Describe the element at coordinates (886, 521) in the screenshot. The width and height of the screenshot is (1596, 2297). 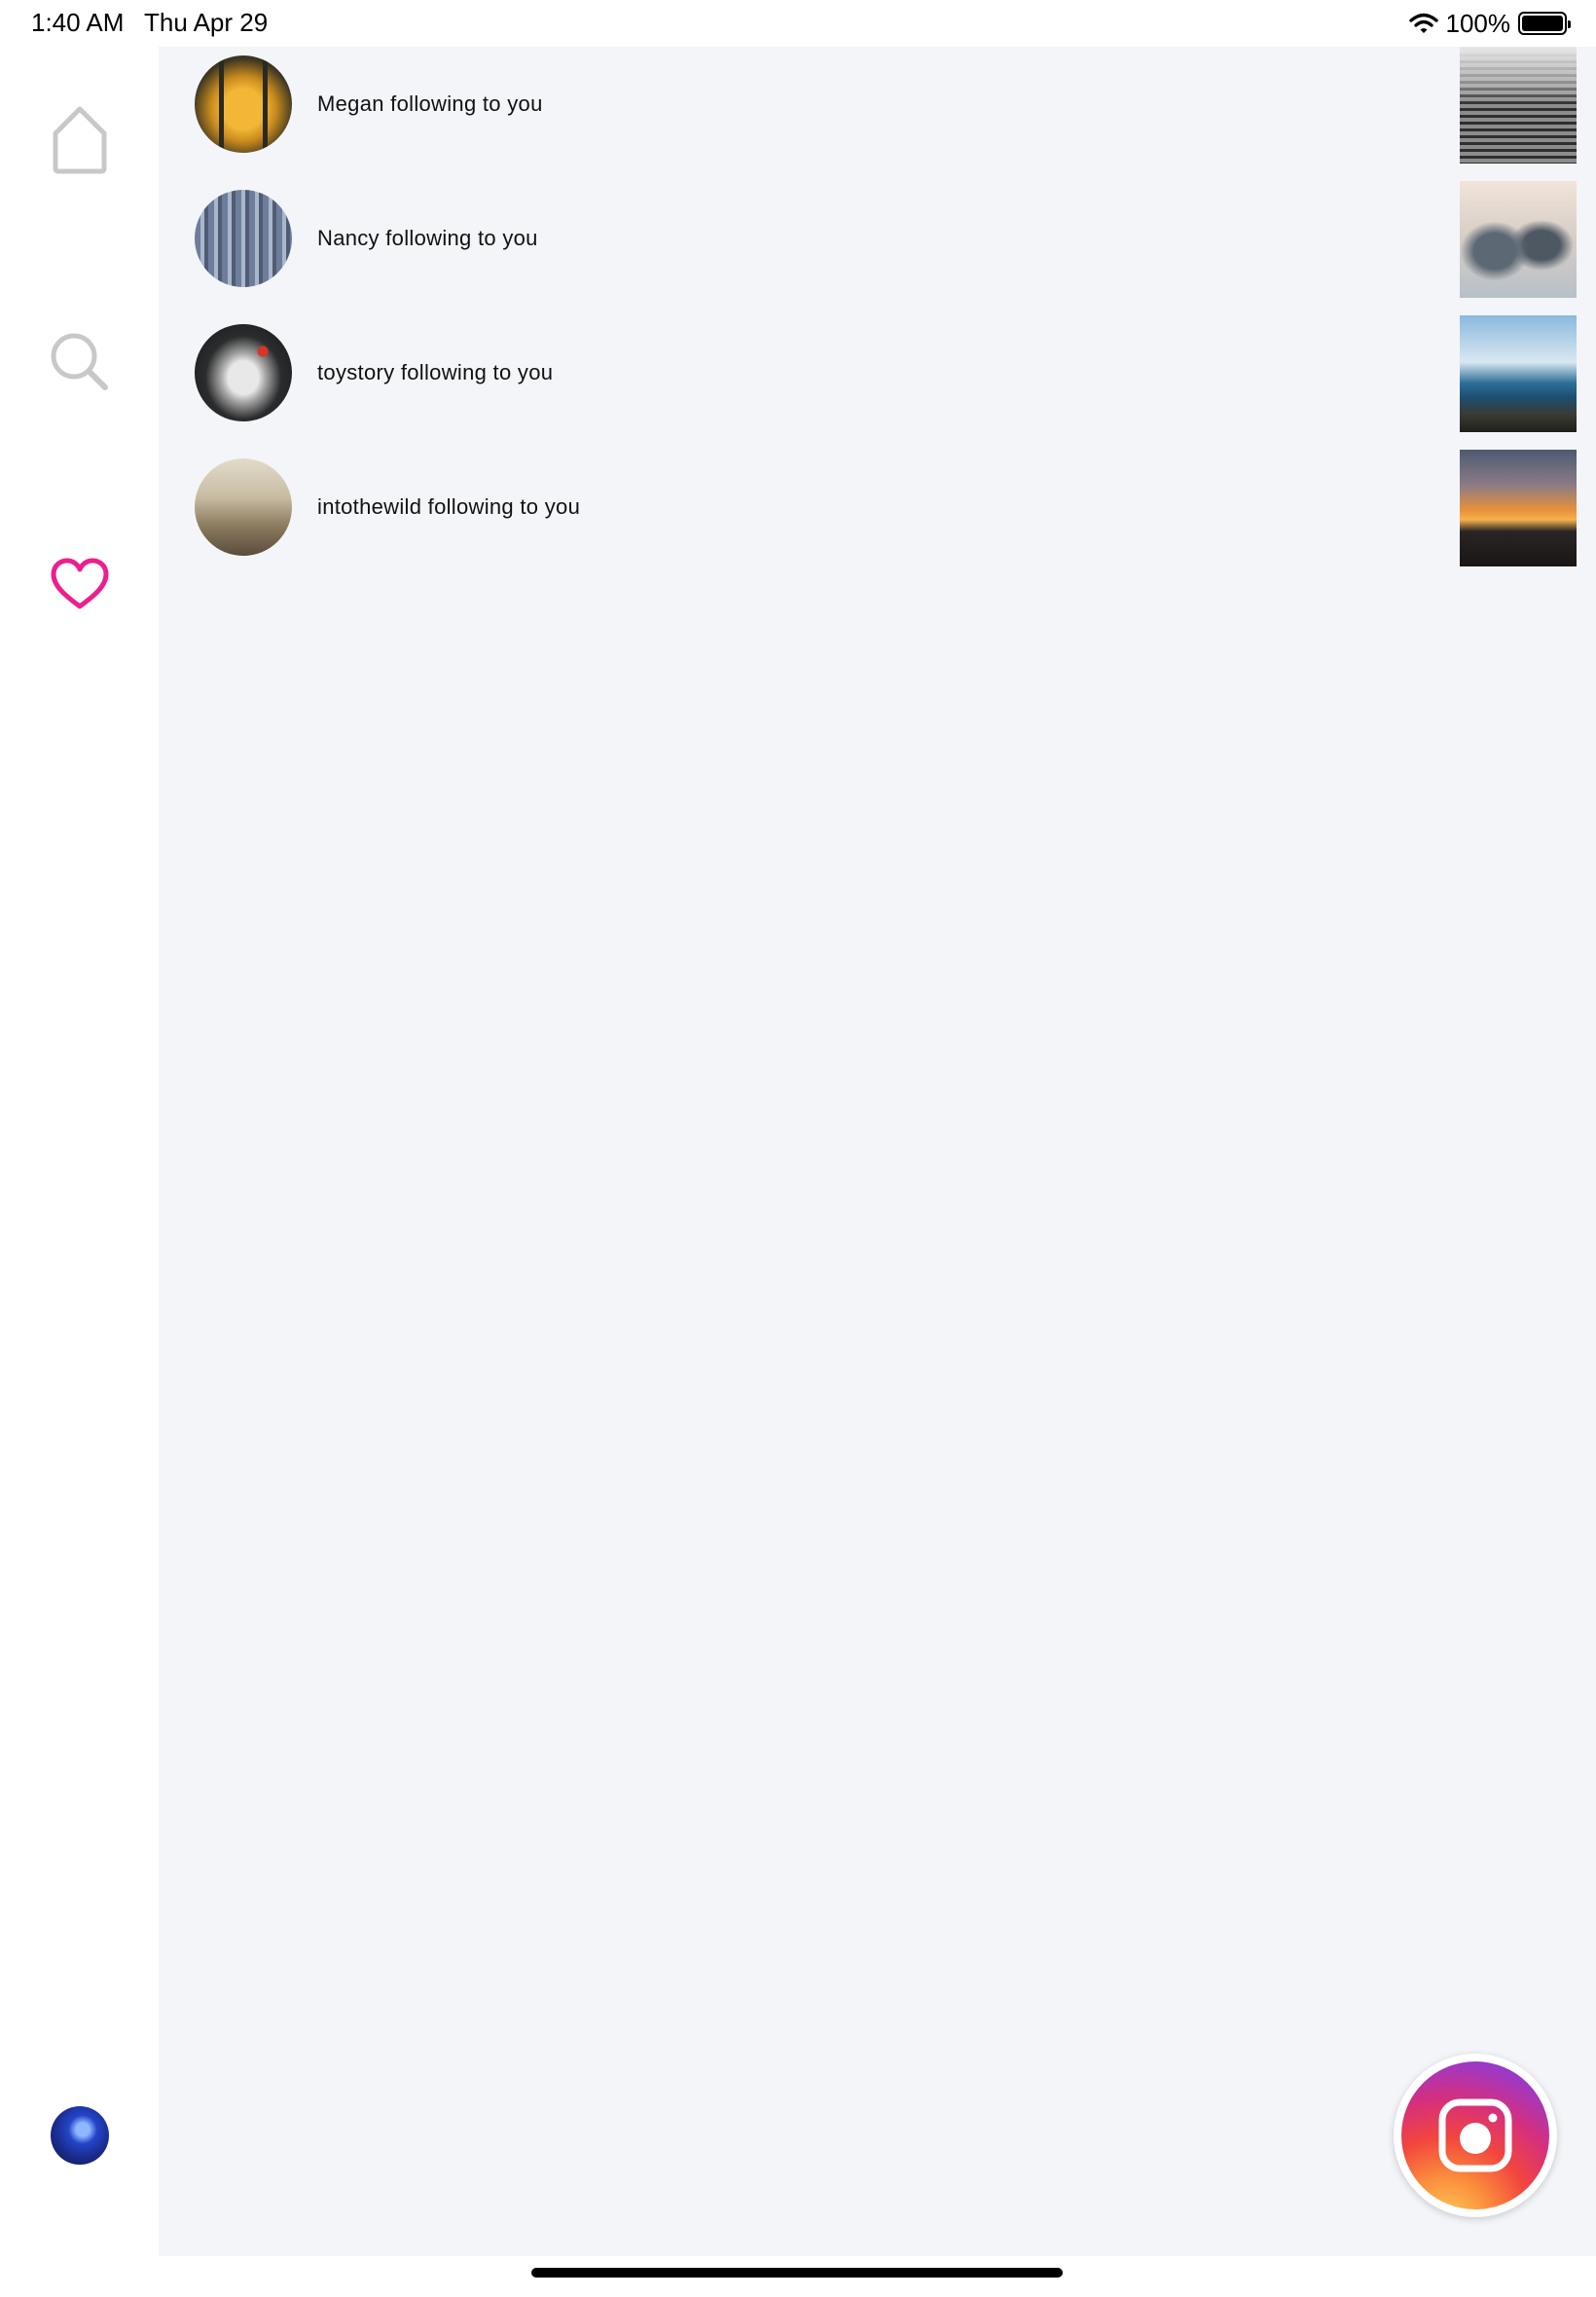
I see `list-item: intothewild following to you` at that location.